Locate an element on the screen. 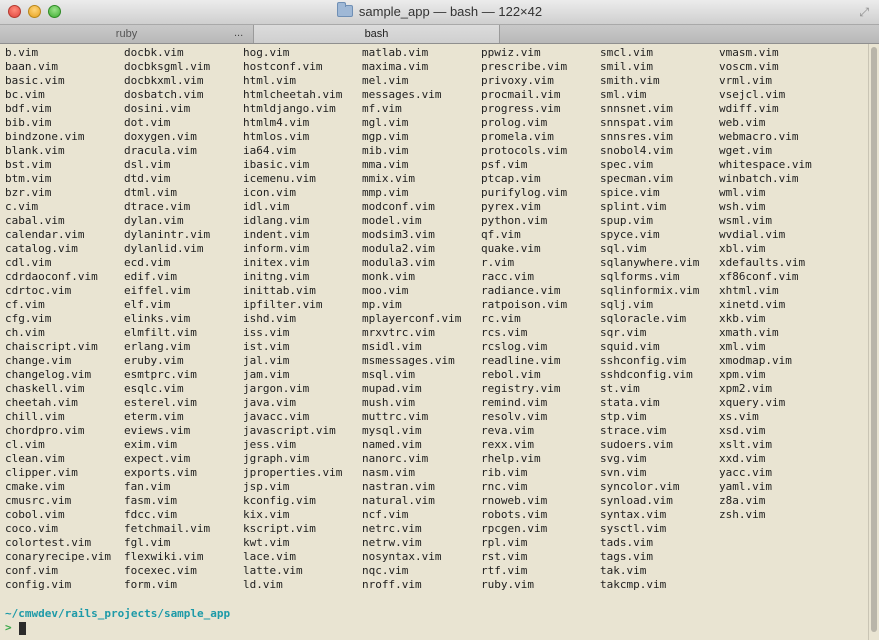  window-title: sample_app — bash — 122×42 is located at coordinates (450, 11).